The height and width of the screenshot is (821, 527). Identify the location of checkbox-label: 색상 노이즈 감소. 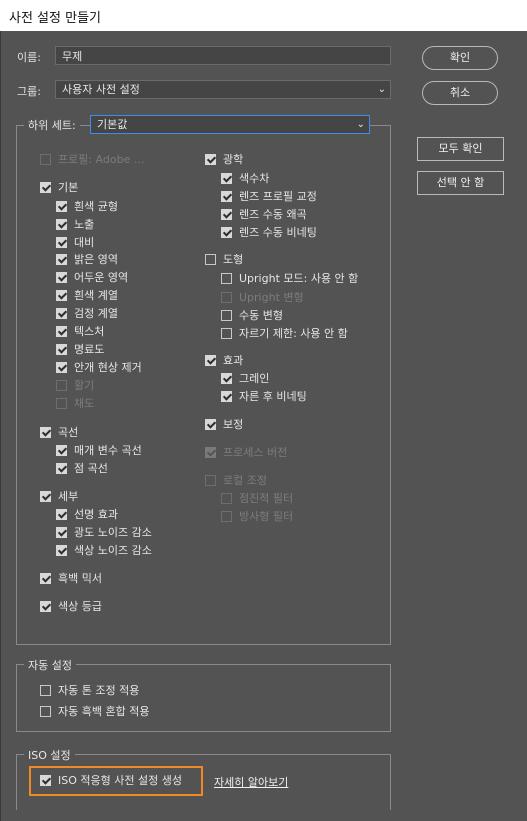
(113, 550).